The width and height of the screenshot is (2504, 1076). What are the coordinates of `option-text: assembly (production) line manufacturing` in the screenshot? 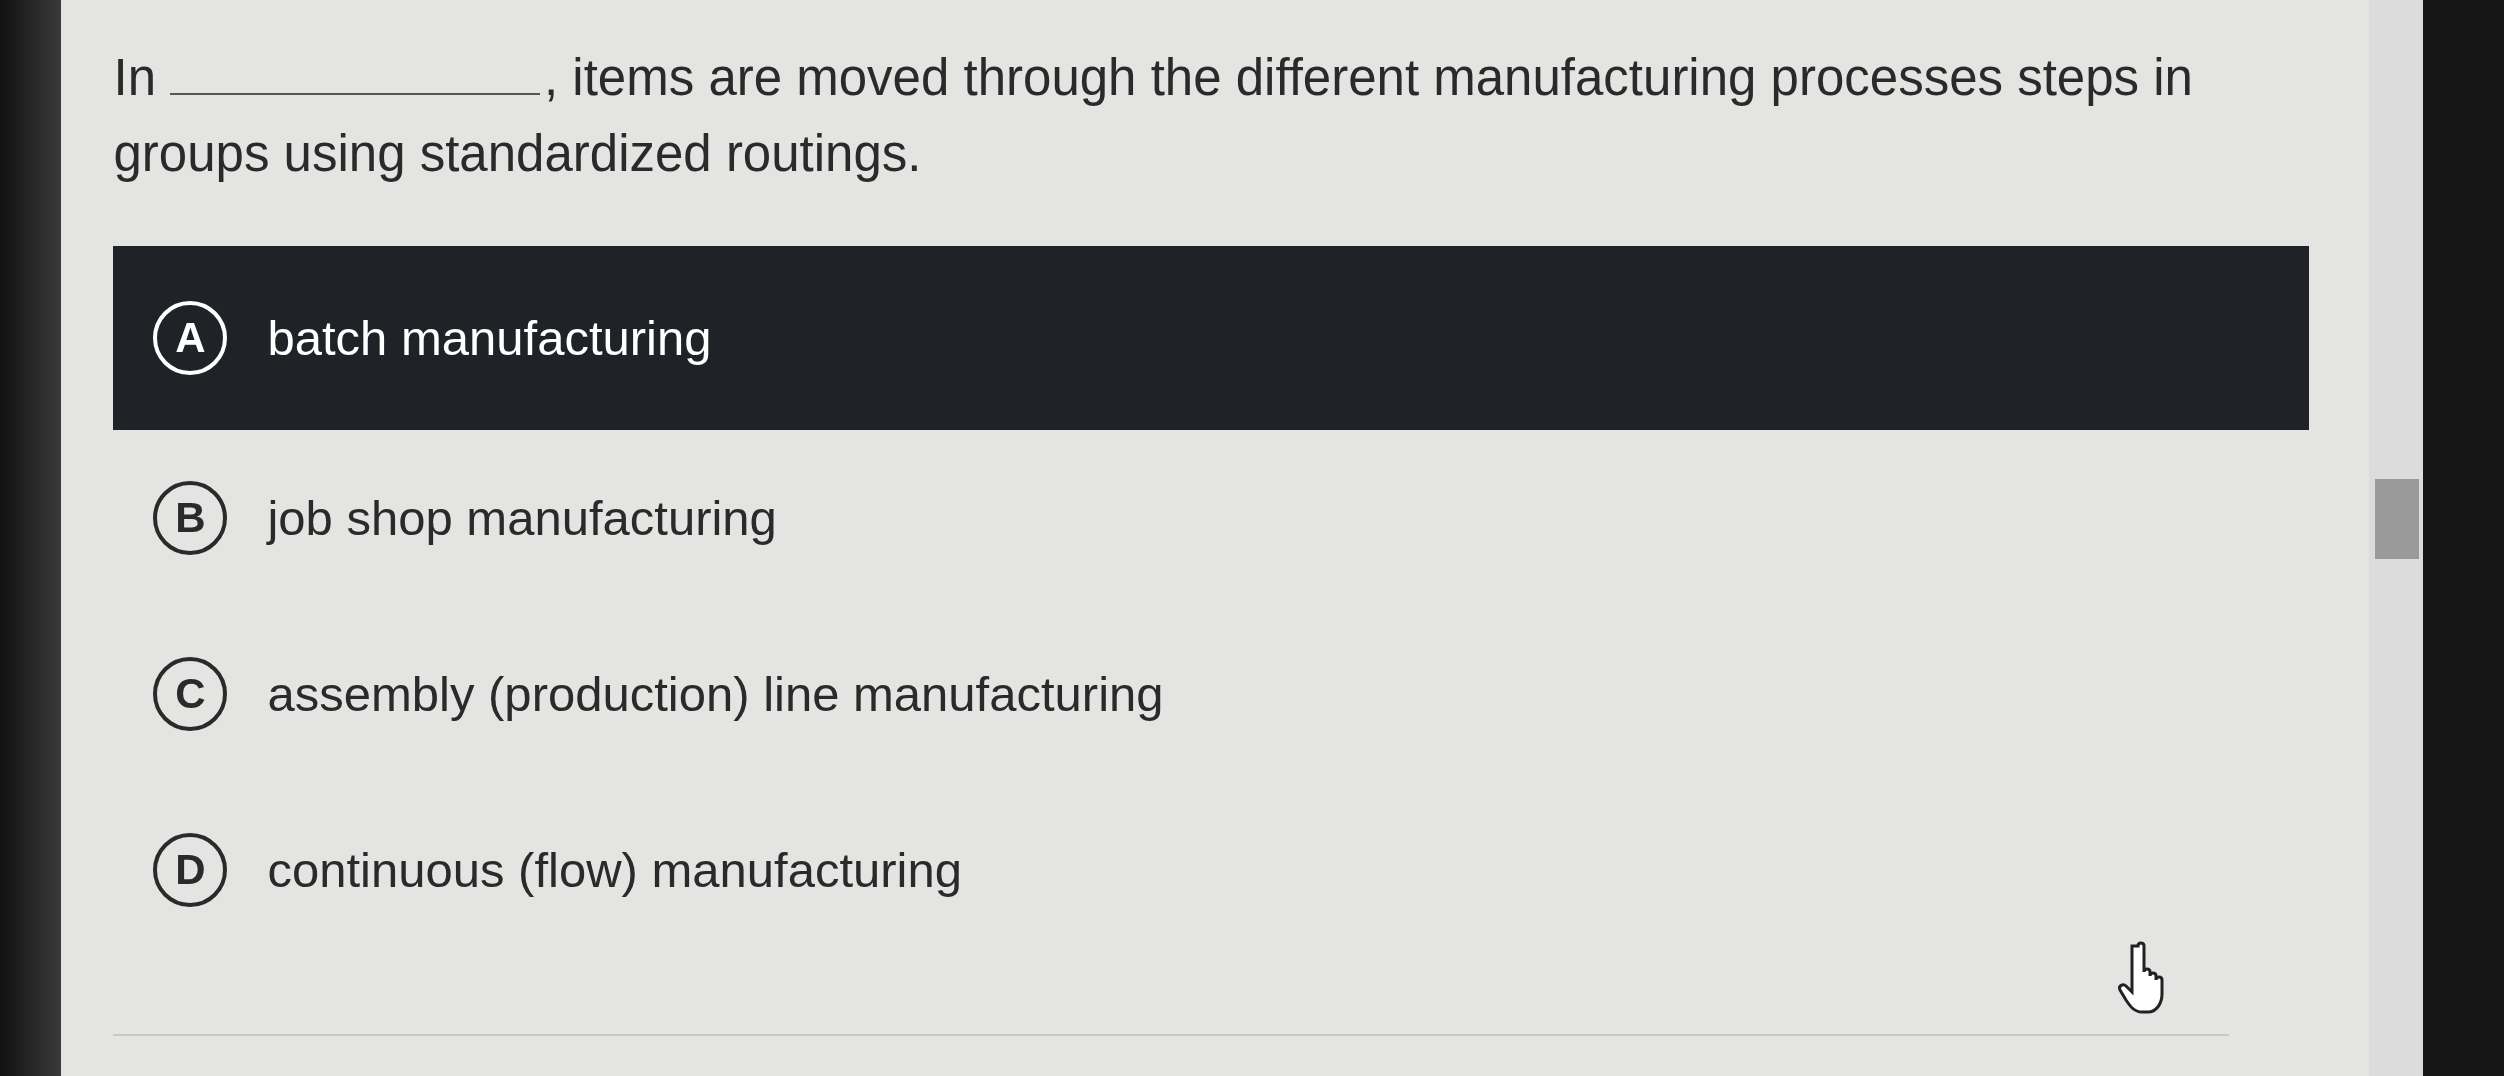 It's located at (715, 694).